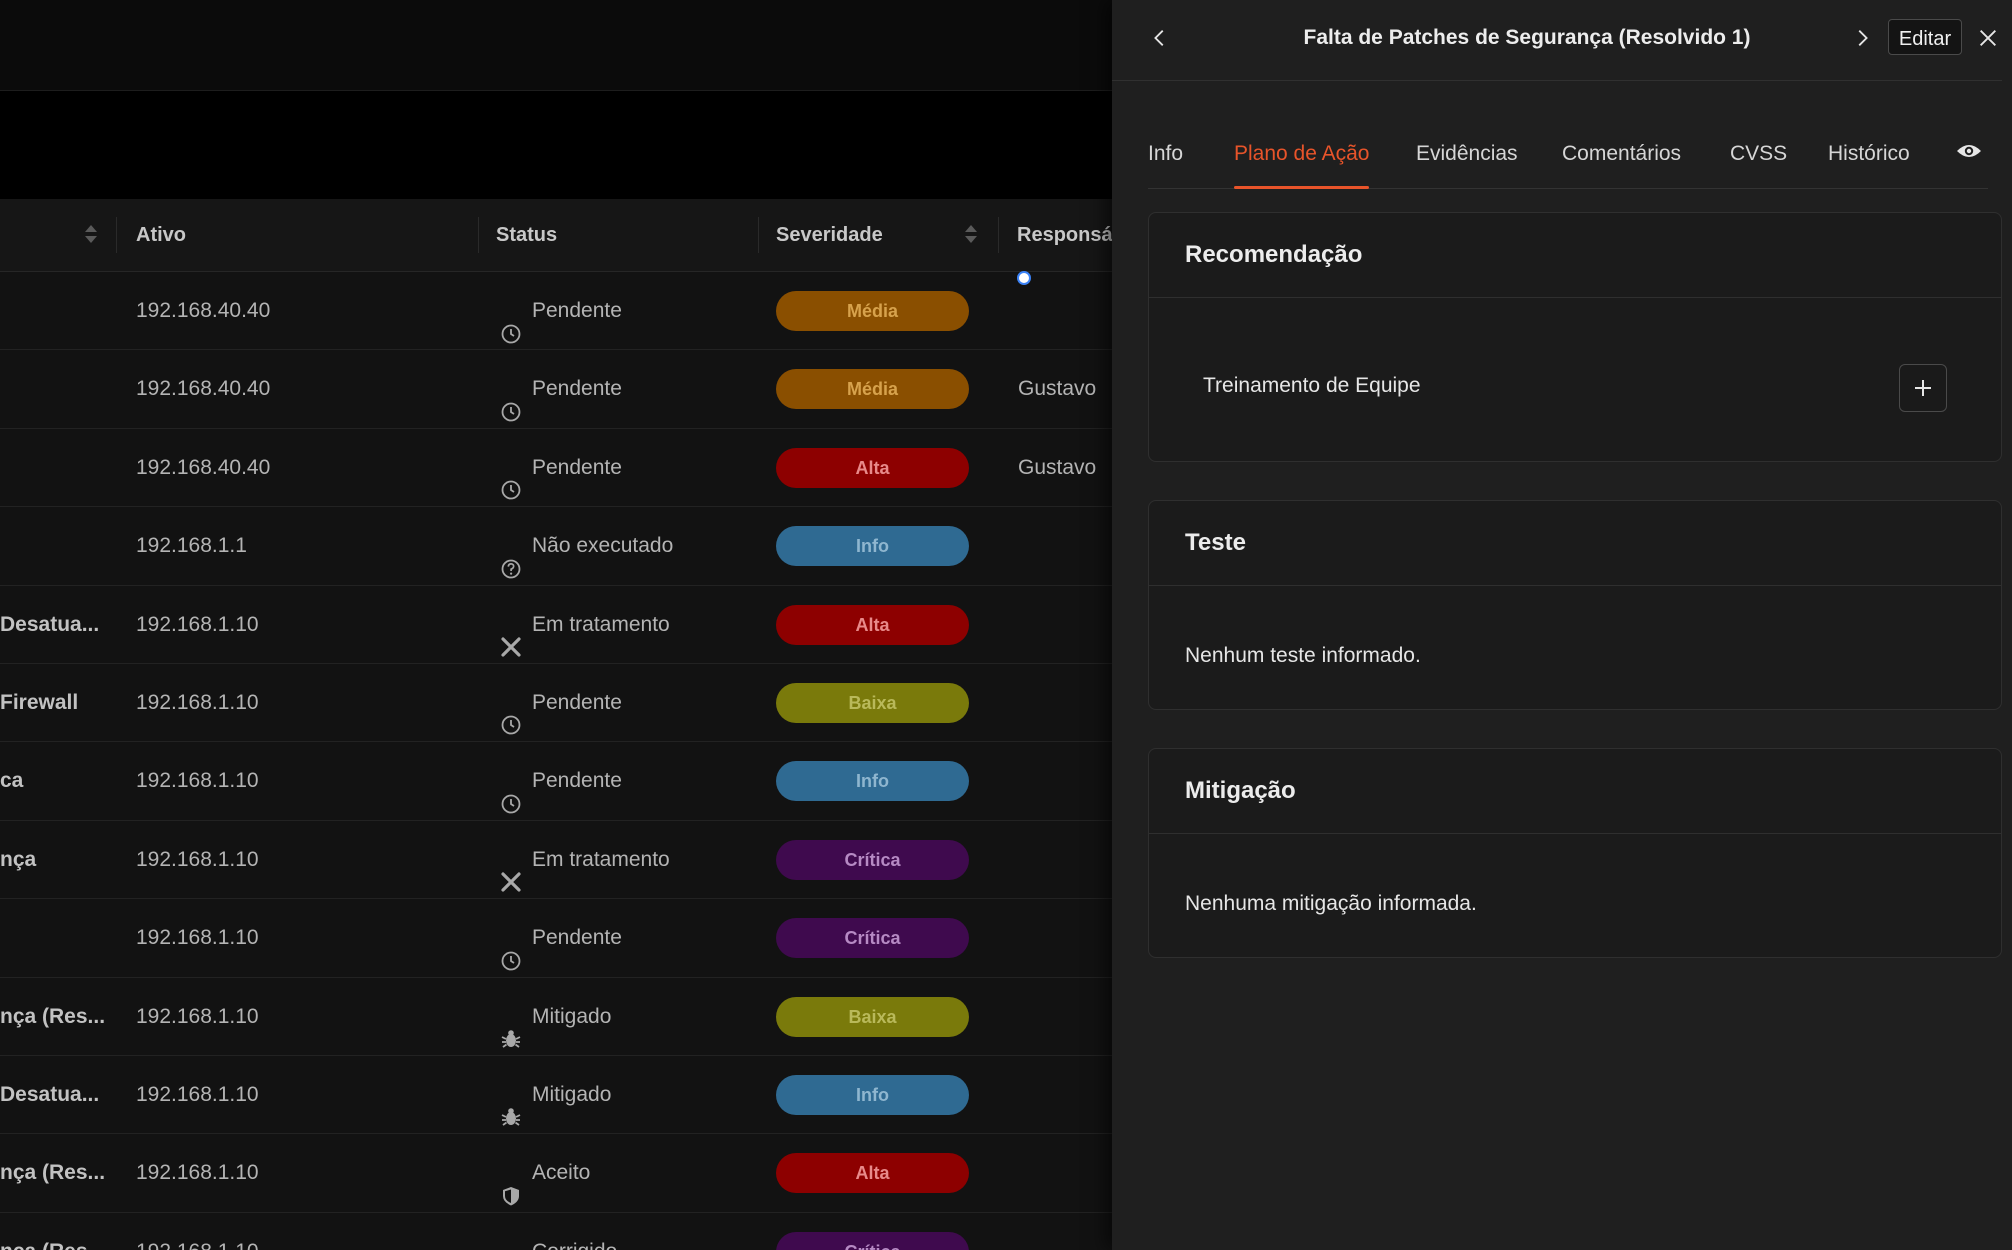 The image size is (2012, 1250). I want to click on table-row: nça (Res... 192.168.1.10 Corrigido Crítica, so click(556, 1231).